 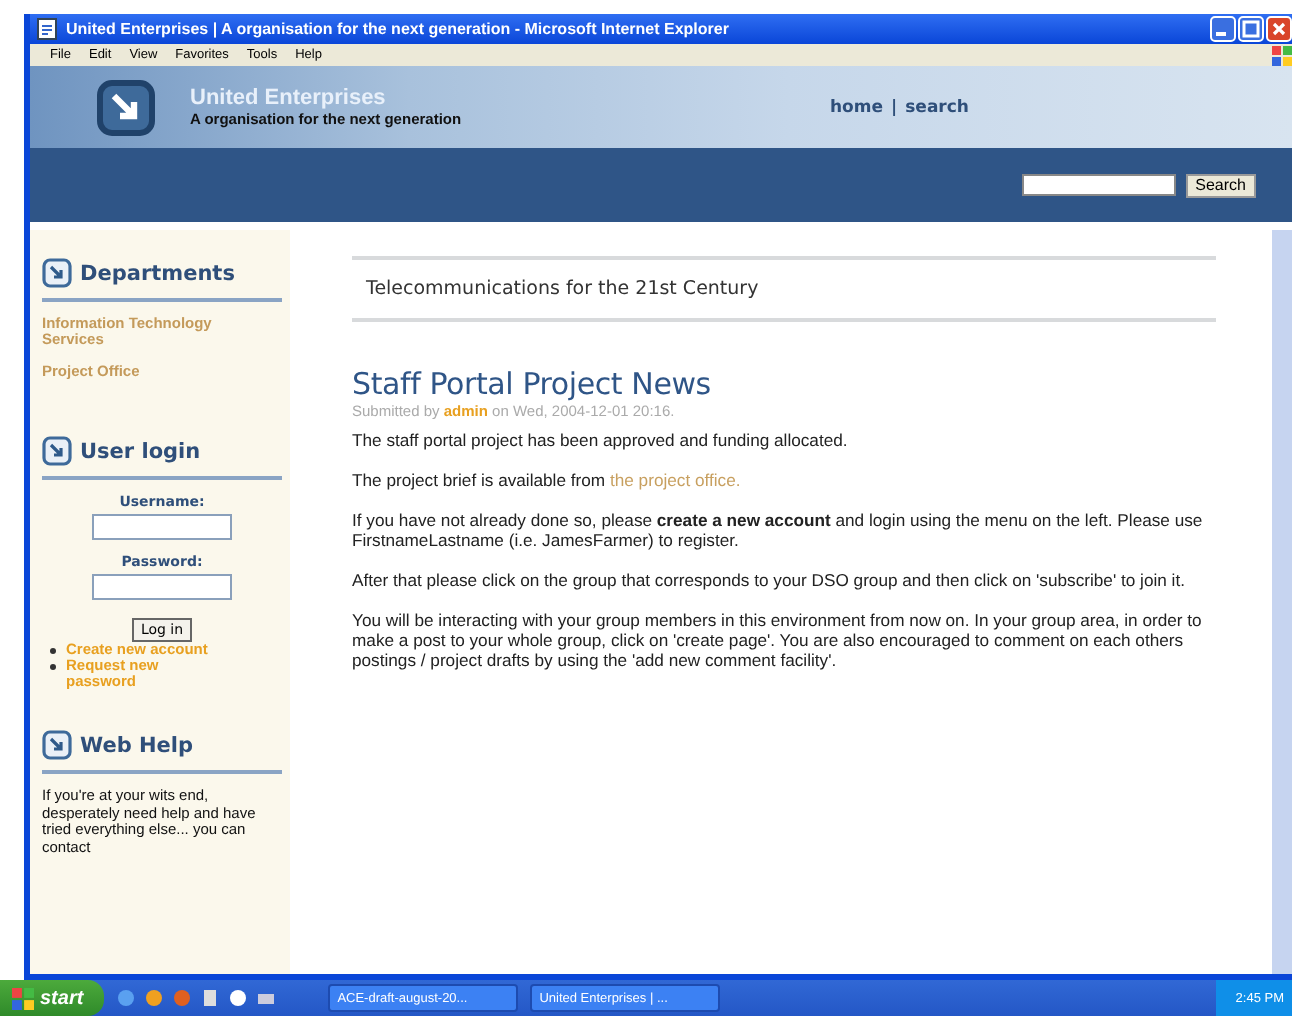 I want to click on block-title: Departments, so click(x=157, y=273).